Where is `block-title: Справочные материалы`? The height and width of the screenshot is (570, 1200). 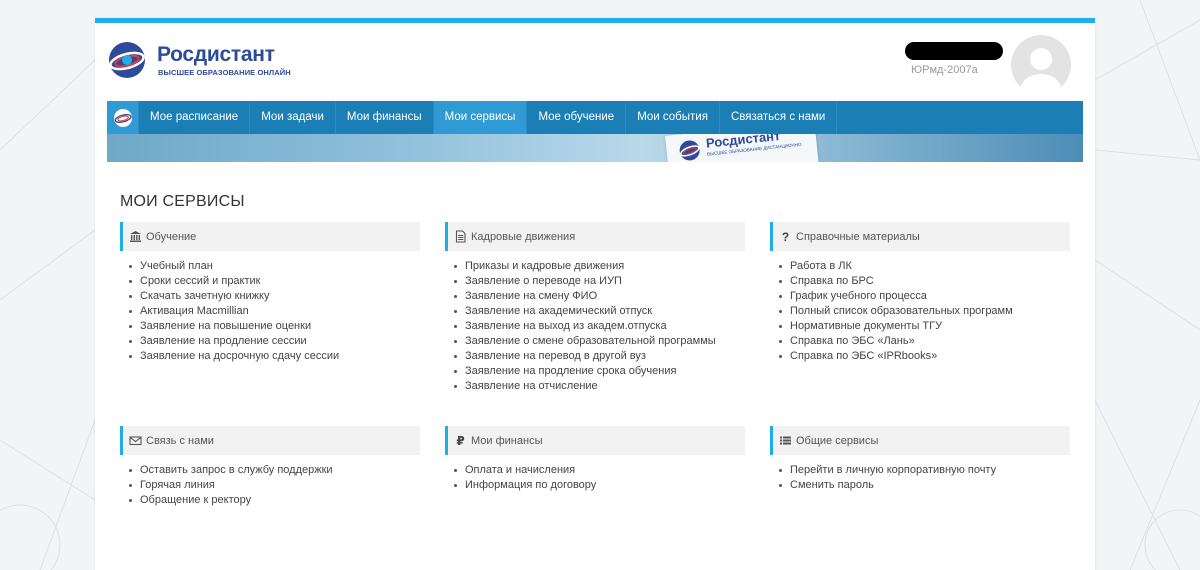
block-title: Справочные материалы is located at coordinates (858, 236).